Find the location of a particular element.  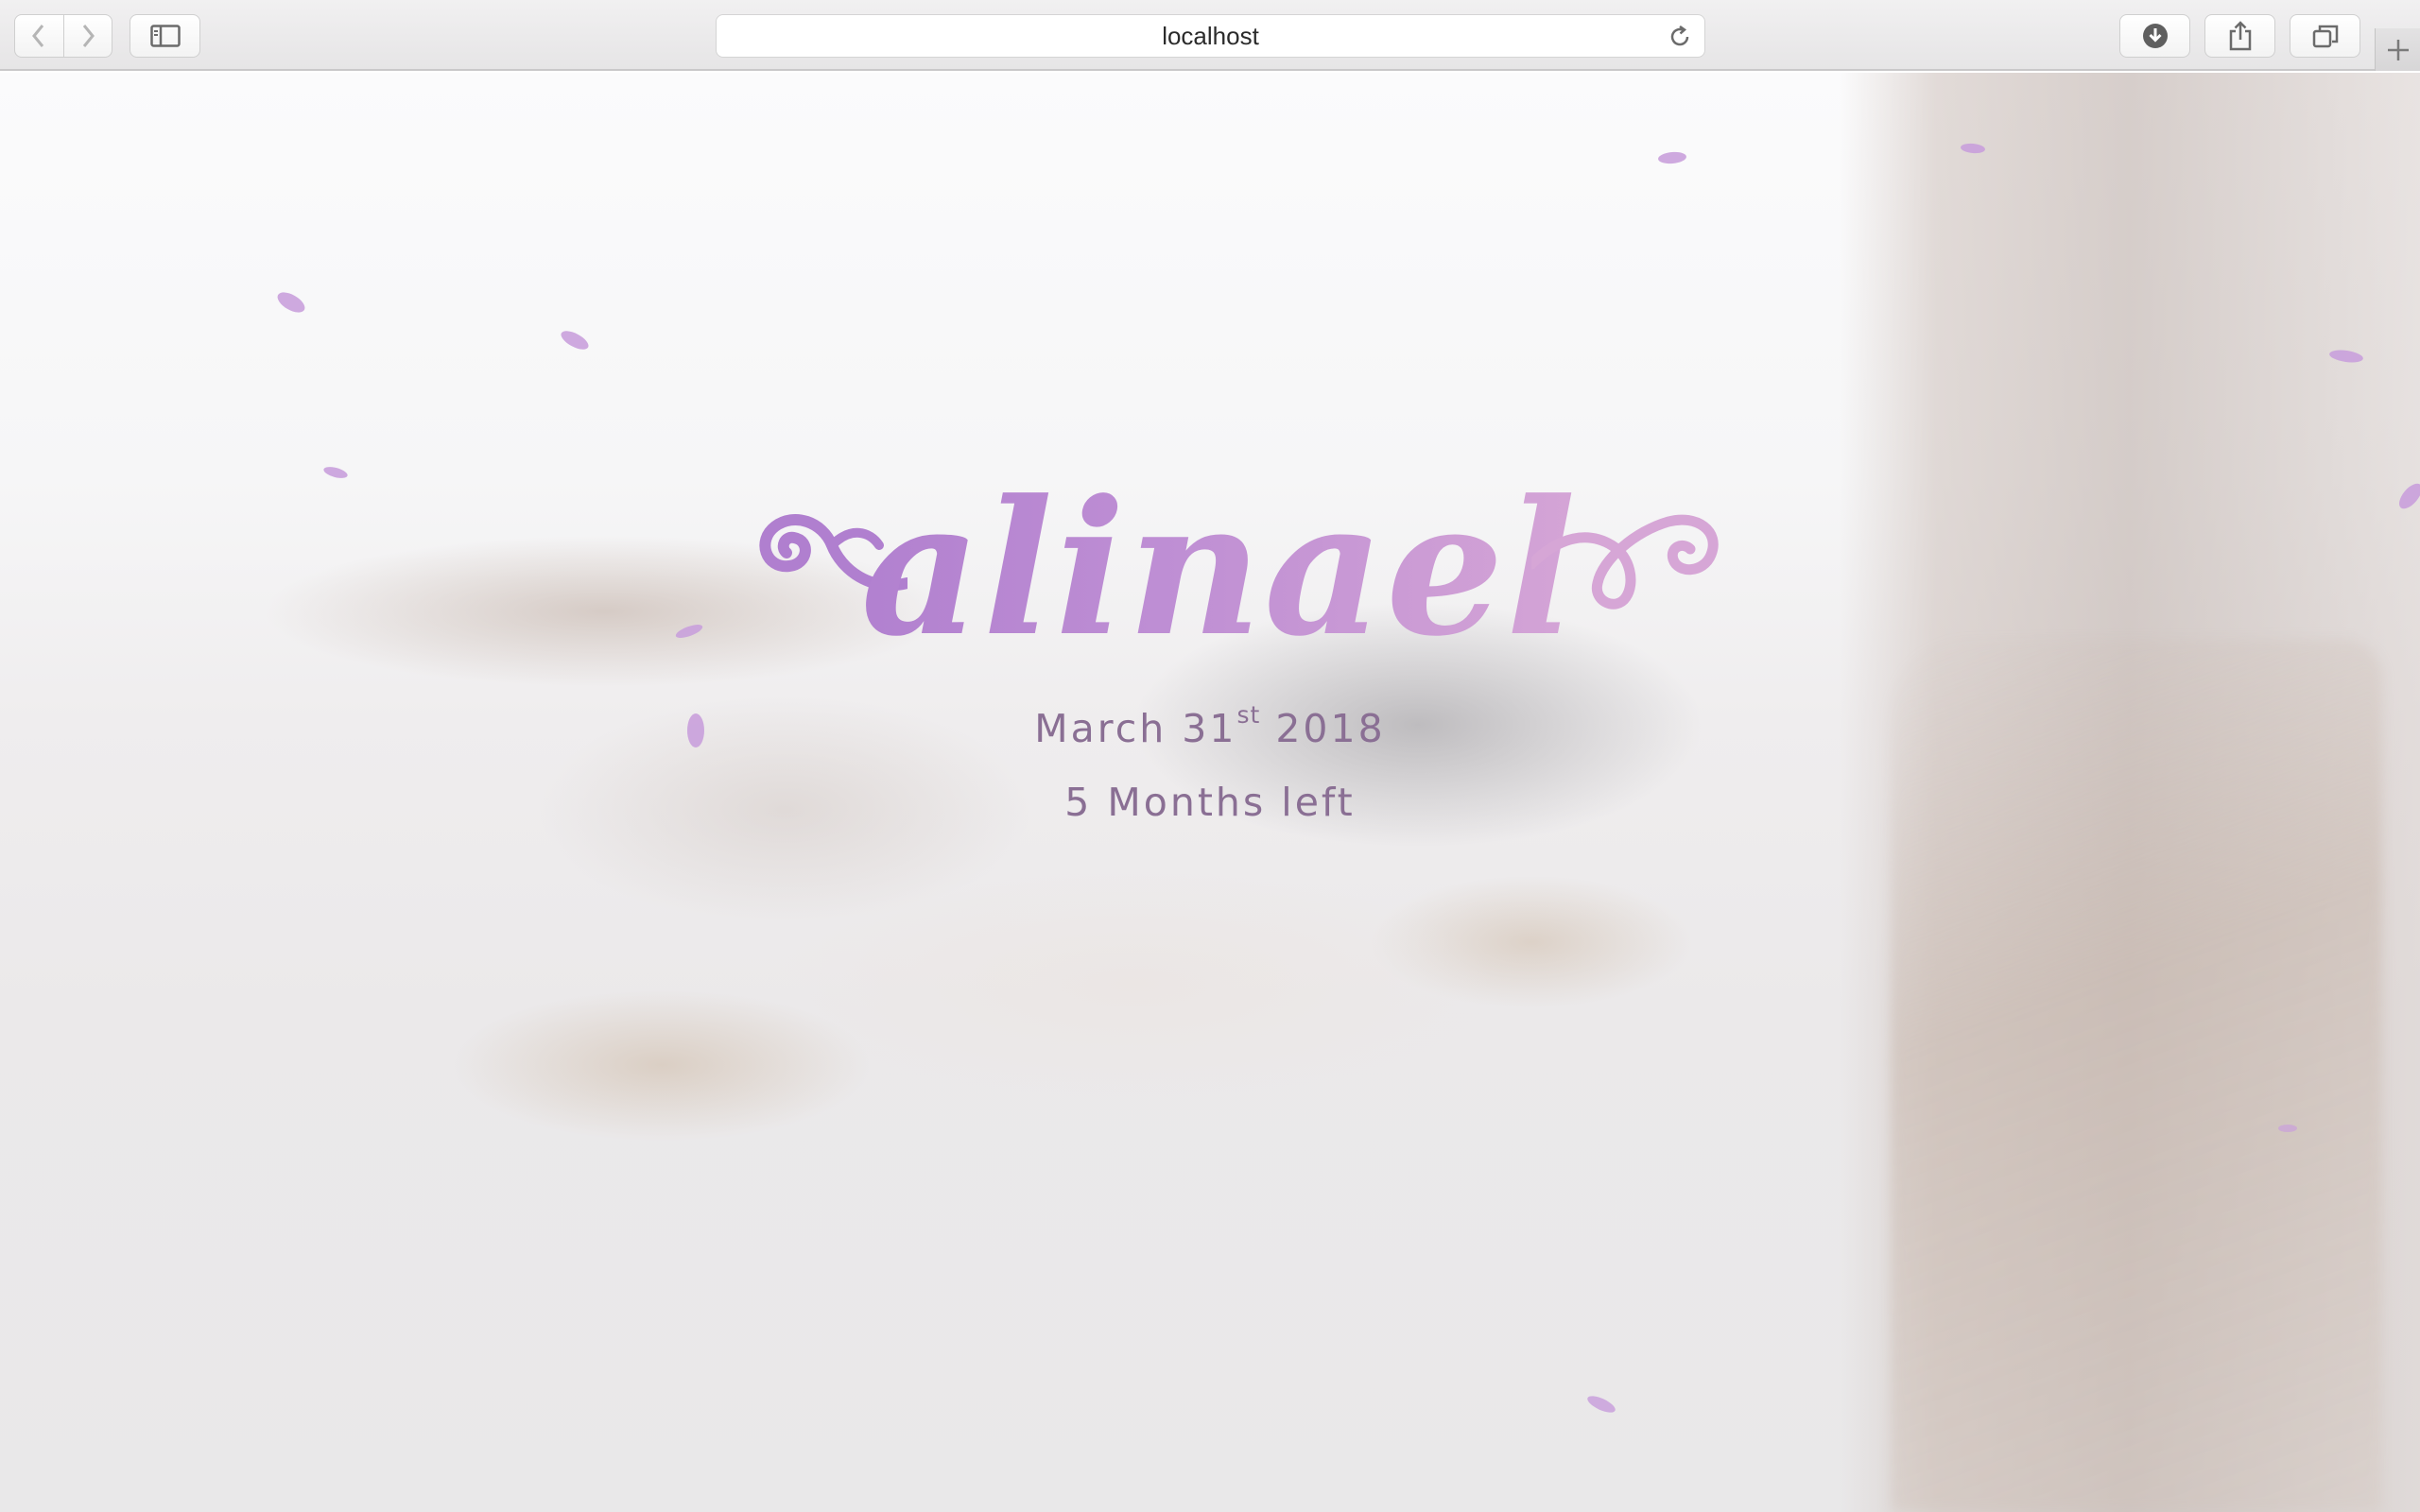

countdown-text: 5 Months left is located at coordinates (1210, 802).